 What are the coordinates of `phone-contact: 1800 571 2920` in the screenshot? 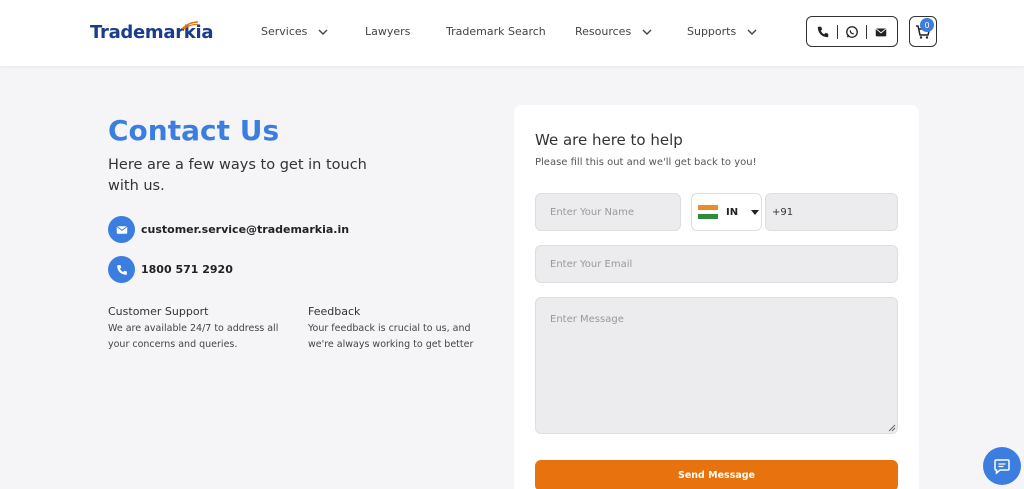 It's located at (170, 269).